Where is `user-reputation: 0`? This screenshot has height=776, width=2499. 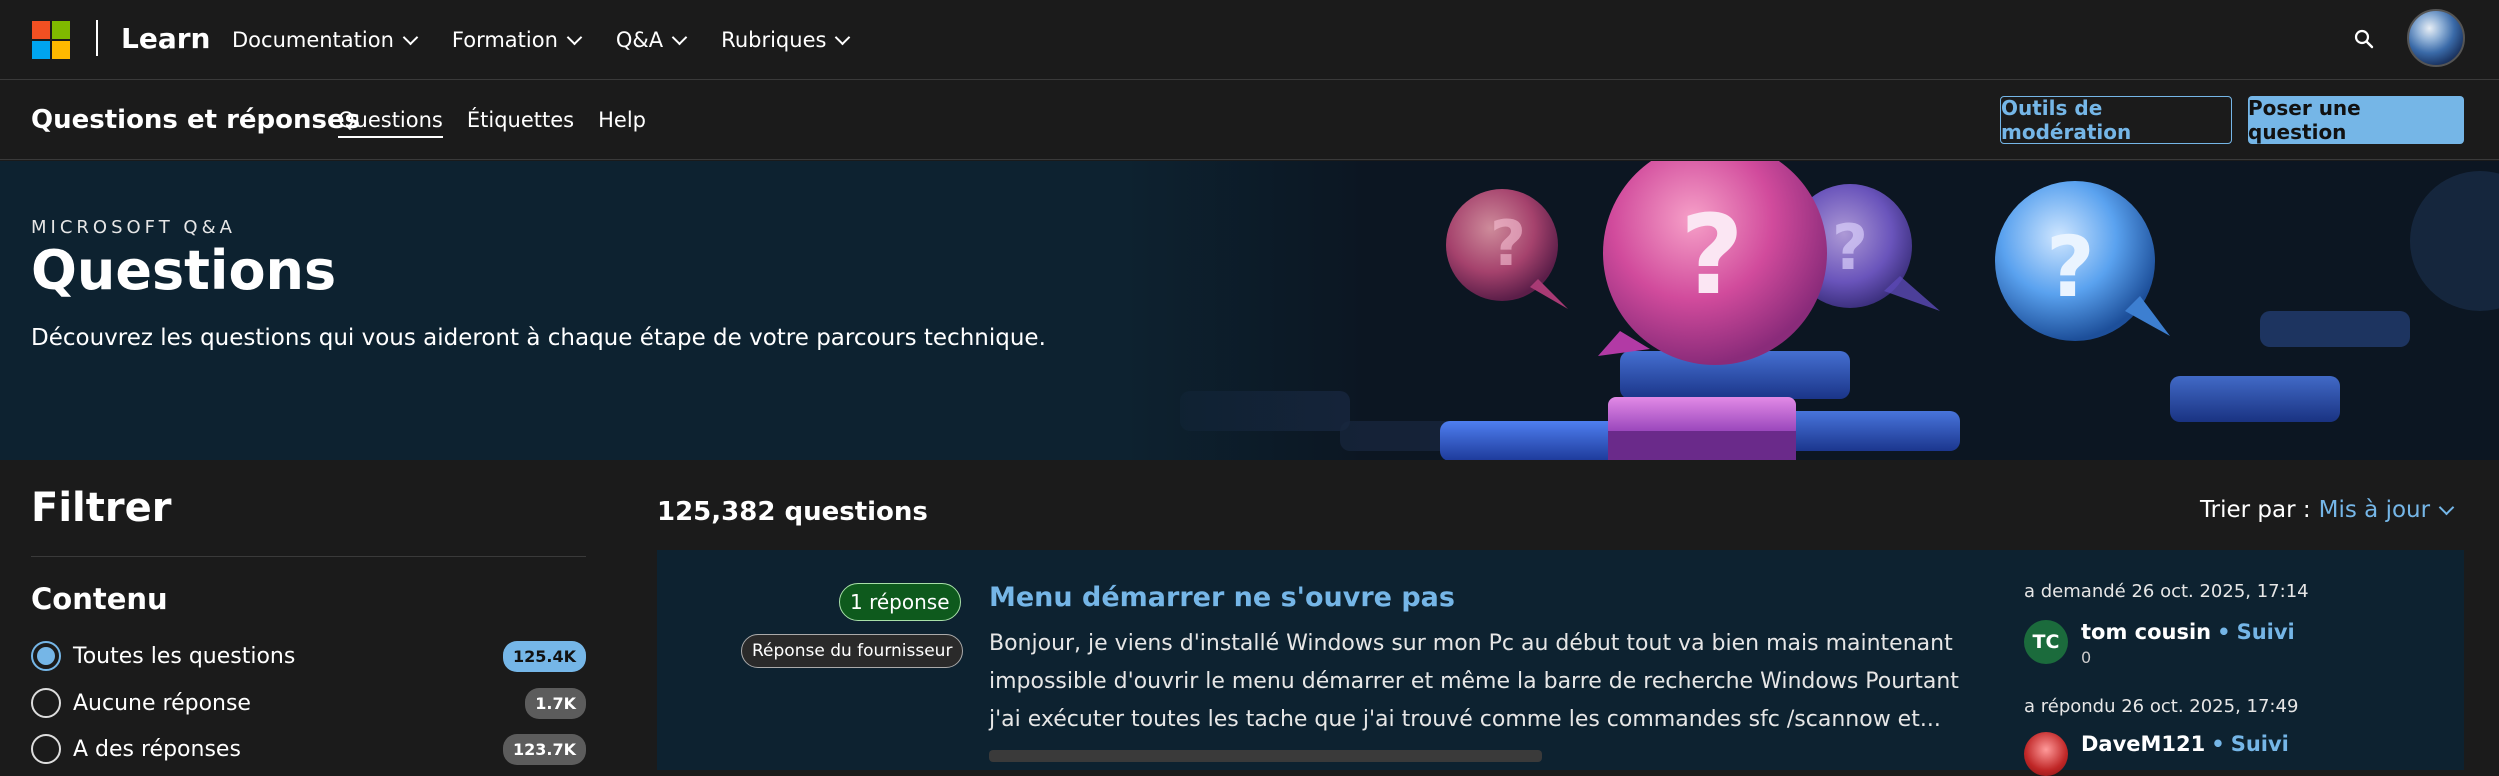 user-reputation: 0 is located at coordinates (2086, 657).